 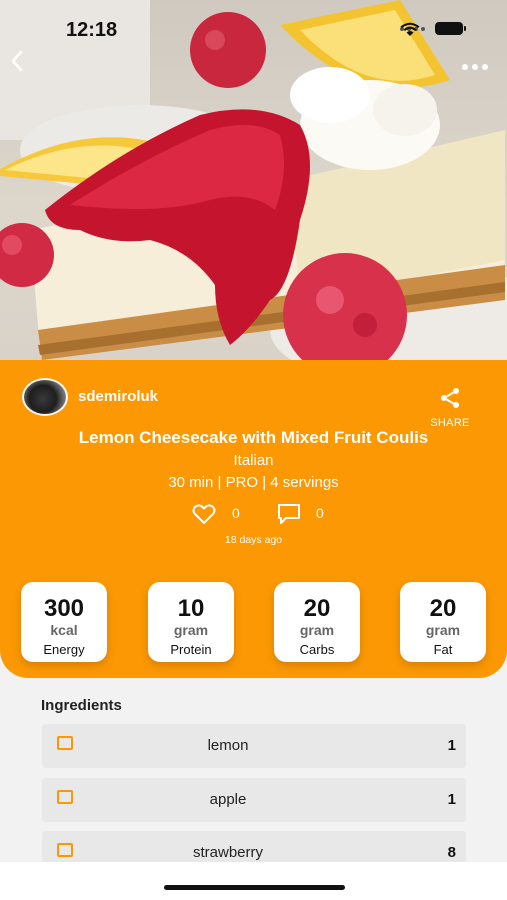 I want to click on nutrition-label: Energy, so click(x=64, y=649).